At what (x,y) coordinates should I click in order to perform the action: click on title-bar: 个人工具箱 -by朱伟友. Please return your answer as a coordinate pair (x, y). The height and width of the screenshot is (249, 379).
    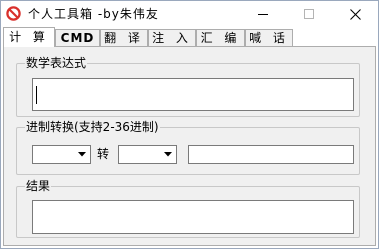
    Looking at the image, I should click on (189, 14).